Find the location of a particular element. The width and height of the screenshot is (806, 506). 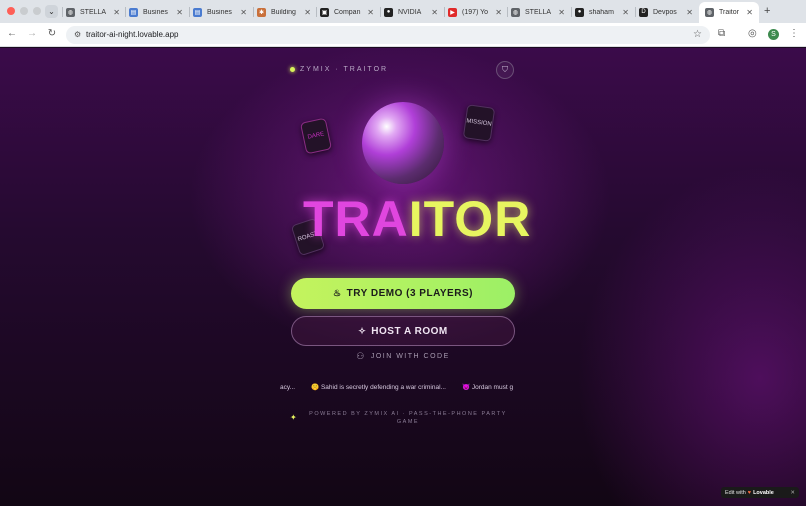

media-icon: ◎ is located at coordinates (752, 33).